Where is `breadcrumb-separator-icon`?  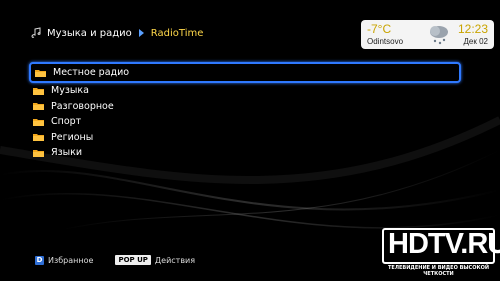
breadcrumb-separator-icon is located at coordinates (141, 33).